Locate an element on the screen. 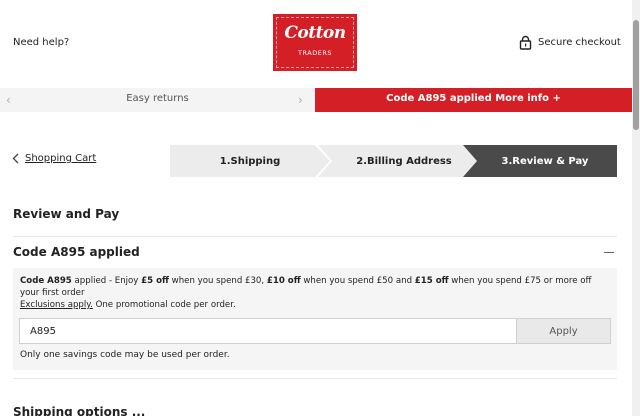 Image resolution: width=640 pixels, height=416 pixels. secure-checkout: Secure checkout is located at coordinates (570, 42).